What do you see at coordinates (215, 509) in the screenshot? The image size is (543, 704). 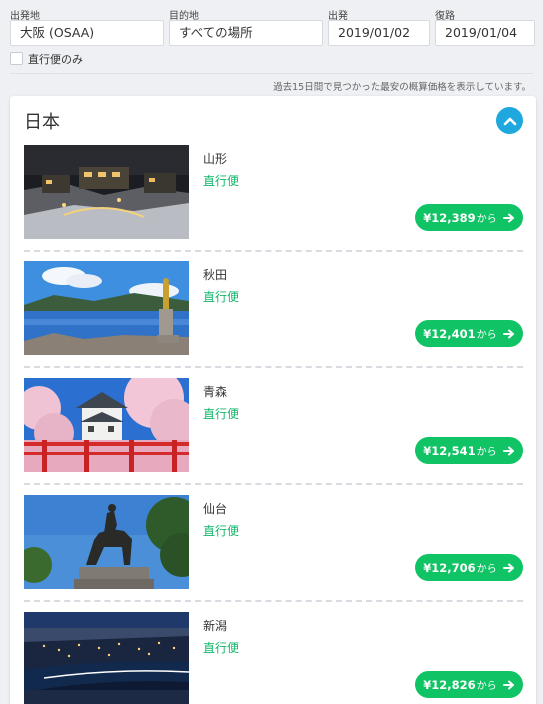 I see `destination-city: 仙台` at bounding box center [215, 509].